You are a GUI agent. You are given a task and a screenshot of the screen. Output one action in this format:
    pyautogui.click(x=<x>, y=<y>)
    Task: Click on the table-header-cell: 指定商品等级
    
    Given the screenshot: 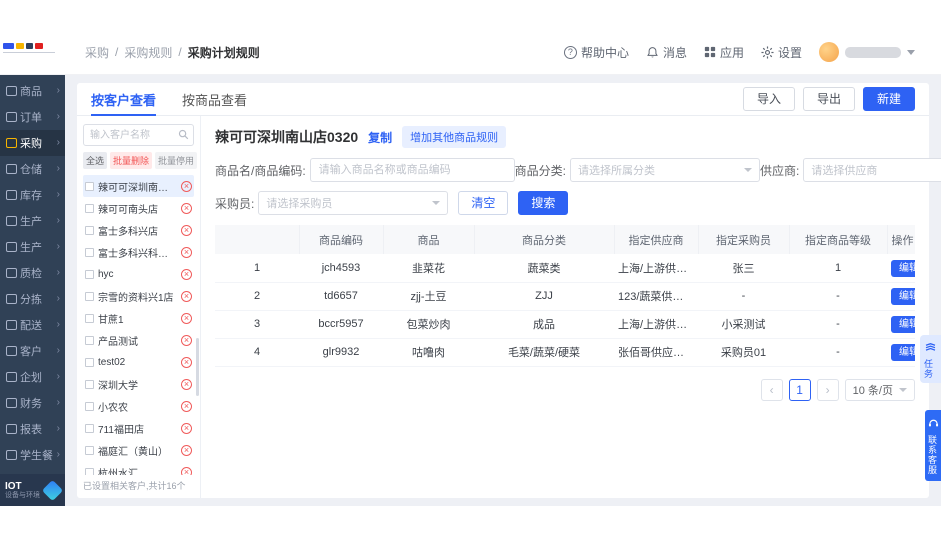 What is the action you would take?
    pyautogui.click(x=838, y=240)
    